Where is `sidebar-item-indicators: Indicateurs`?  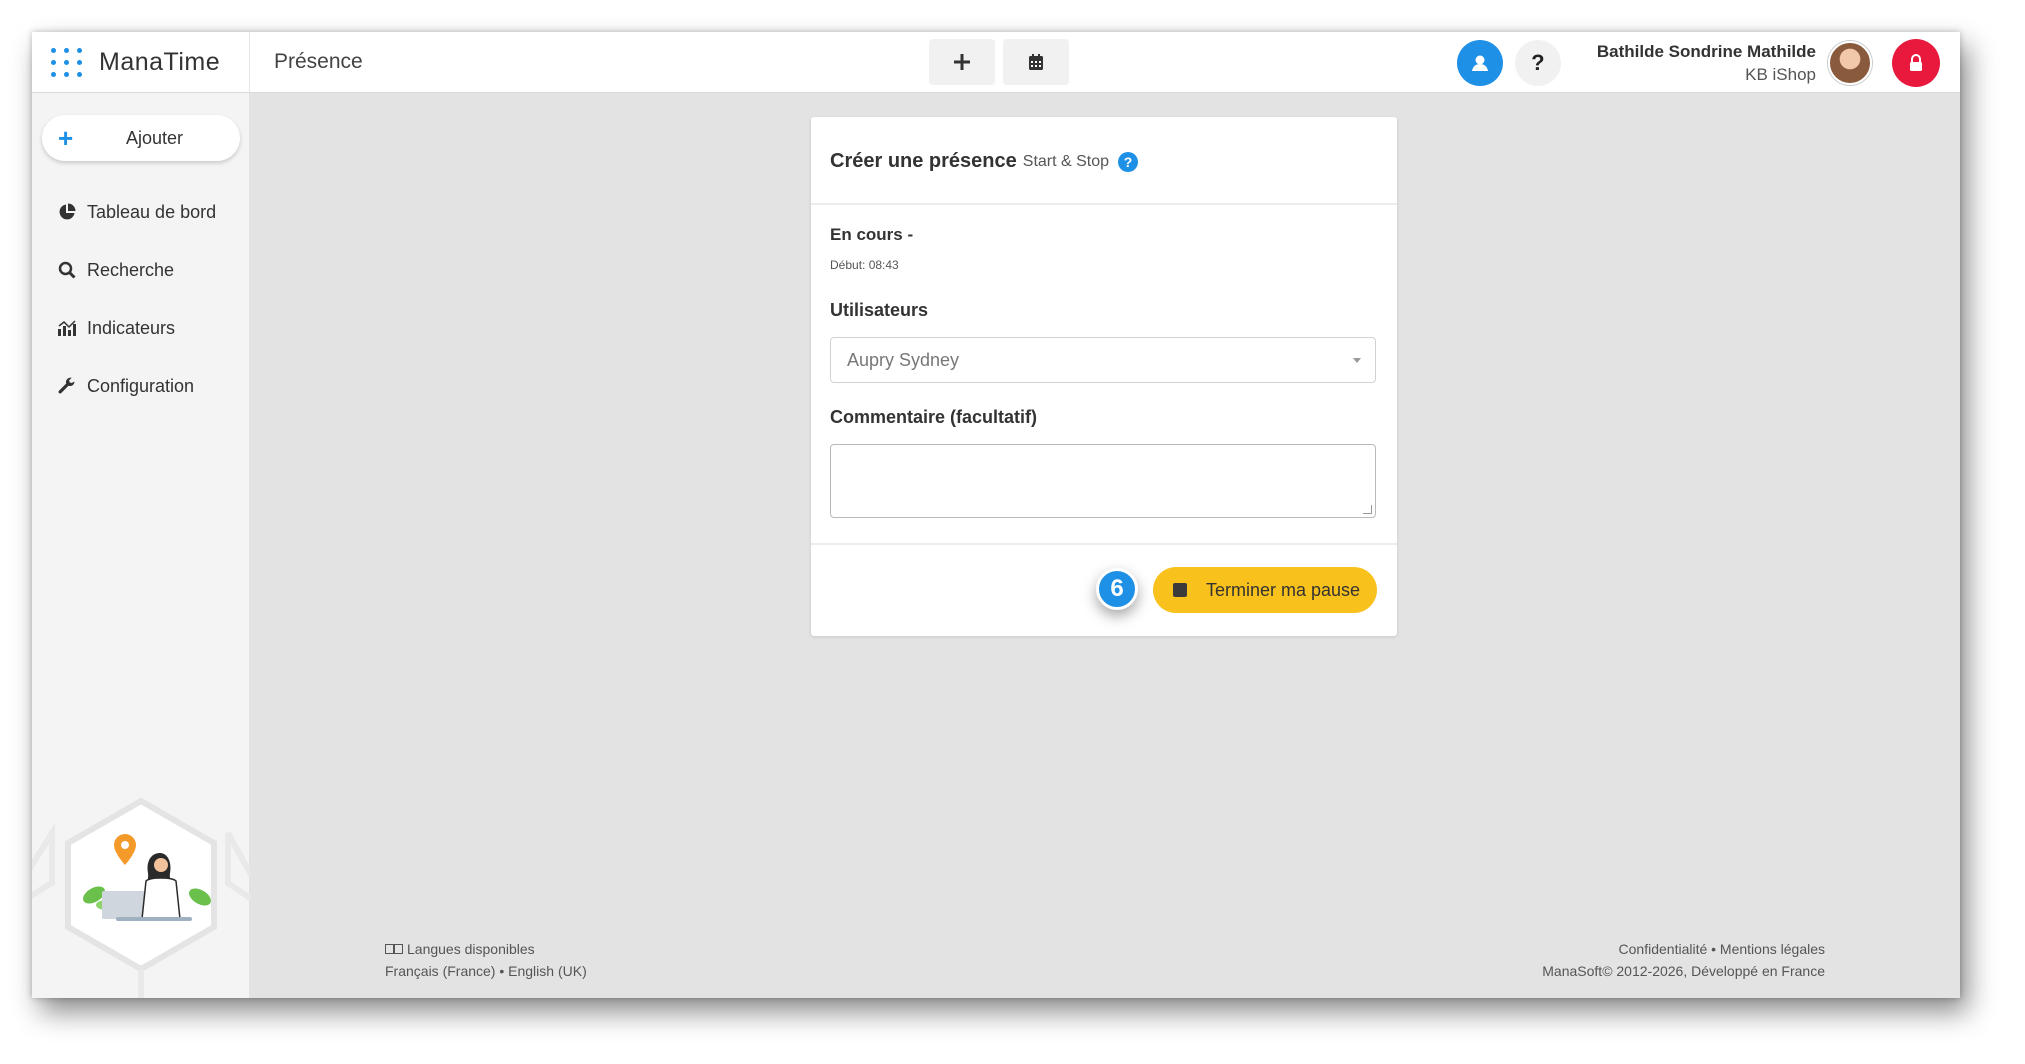 sidebar-item-indicators: Indicateurs is located at coordinates (140, 328).